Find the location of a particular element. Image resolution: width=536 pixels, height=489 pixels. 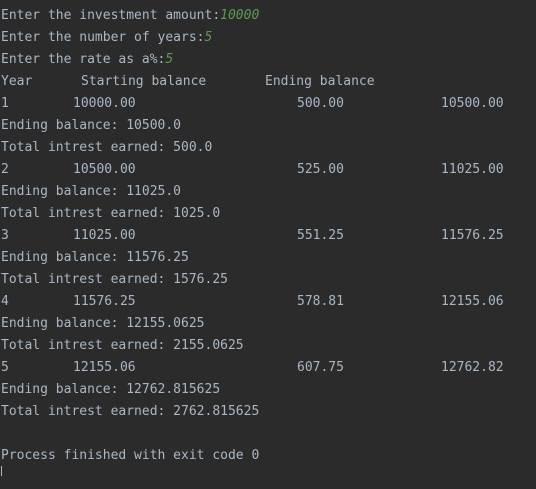

total-interest-line: Total intrest earned: 1576.25 is located at coordinates (114, 279).